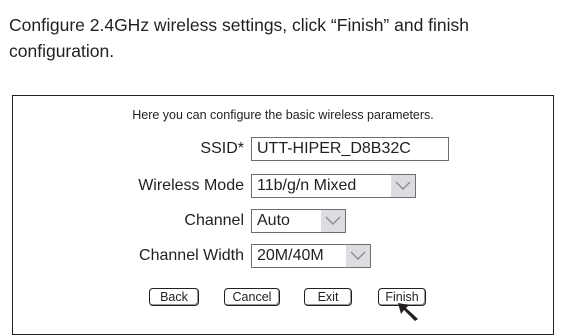 The height and width of the screenshot is (335, 572). What do you see at coordinates (222, 148) in the screenshot?
I see `ssid-label: SSID*` at bounding box center [222, 148].